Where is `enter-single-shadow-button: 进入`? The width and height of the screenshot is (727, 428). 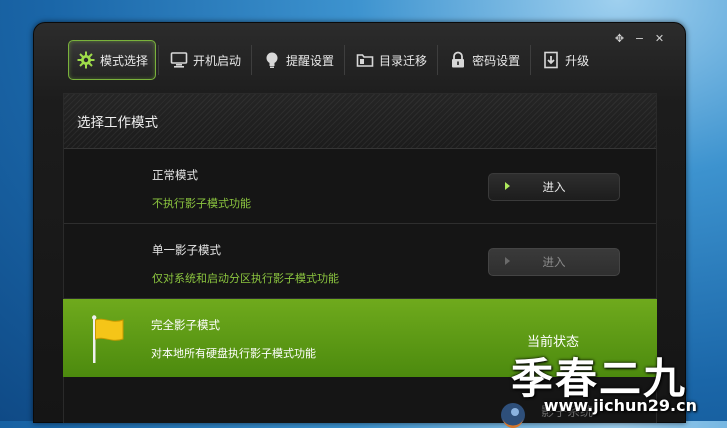
enter-single-shadow-button: 进入 is located at coordinates (554, 262).